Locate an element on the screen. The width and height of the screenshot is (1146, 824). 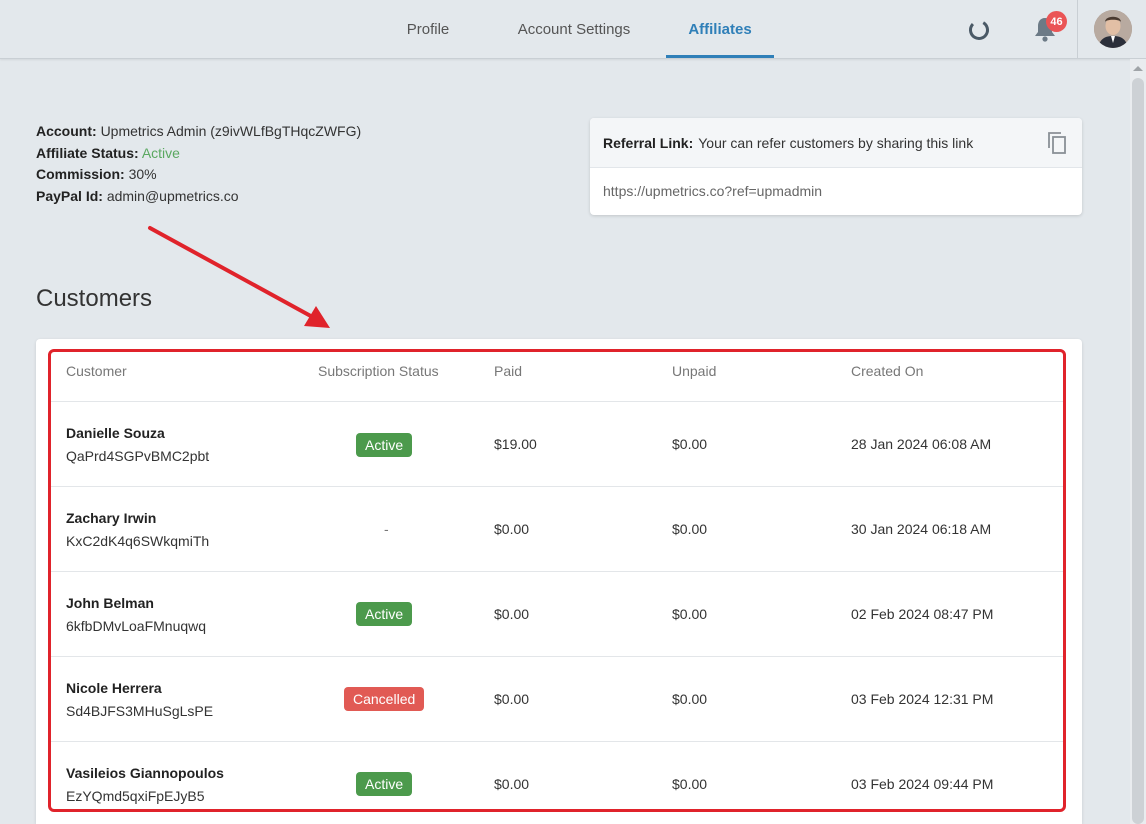
column-header-customer: Customer is located at coordinates (96, 371).